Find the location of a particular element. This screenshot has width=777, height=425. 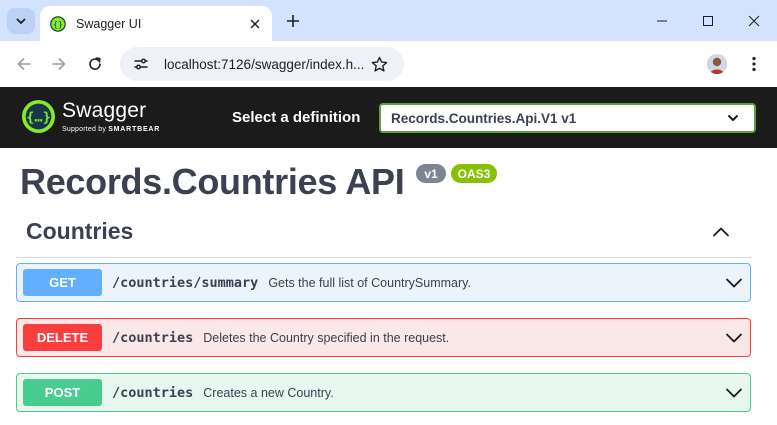

tab-close-button is located at coordinates (255, 24).